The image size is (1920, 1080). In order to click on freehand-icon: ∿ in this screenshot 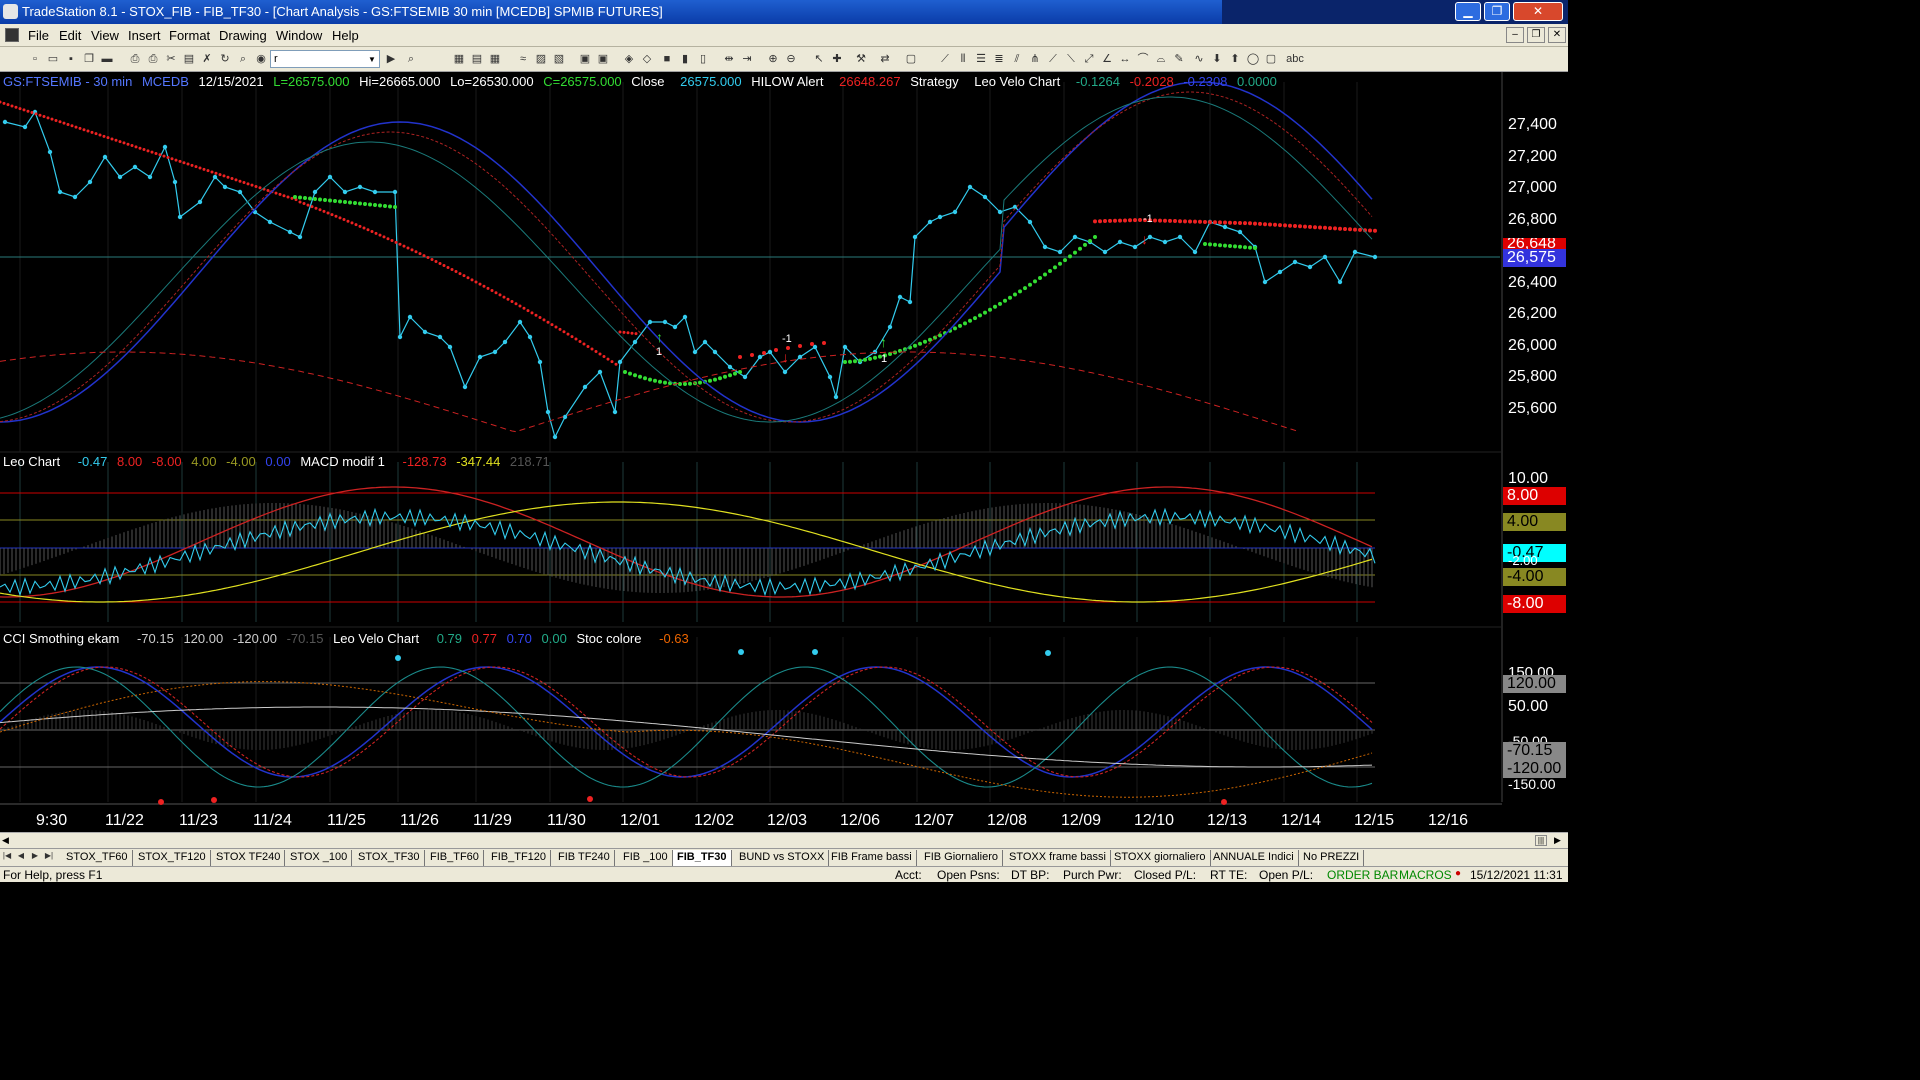, I will do `click(1199, 59)`.